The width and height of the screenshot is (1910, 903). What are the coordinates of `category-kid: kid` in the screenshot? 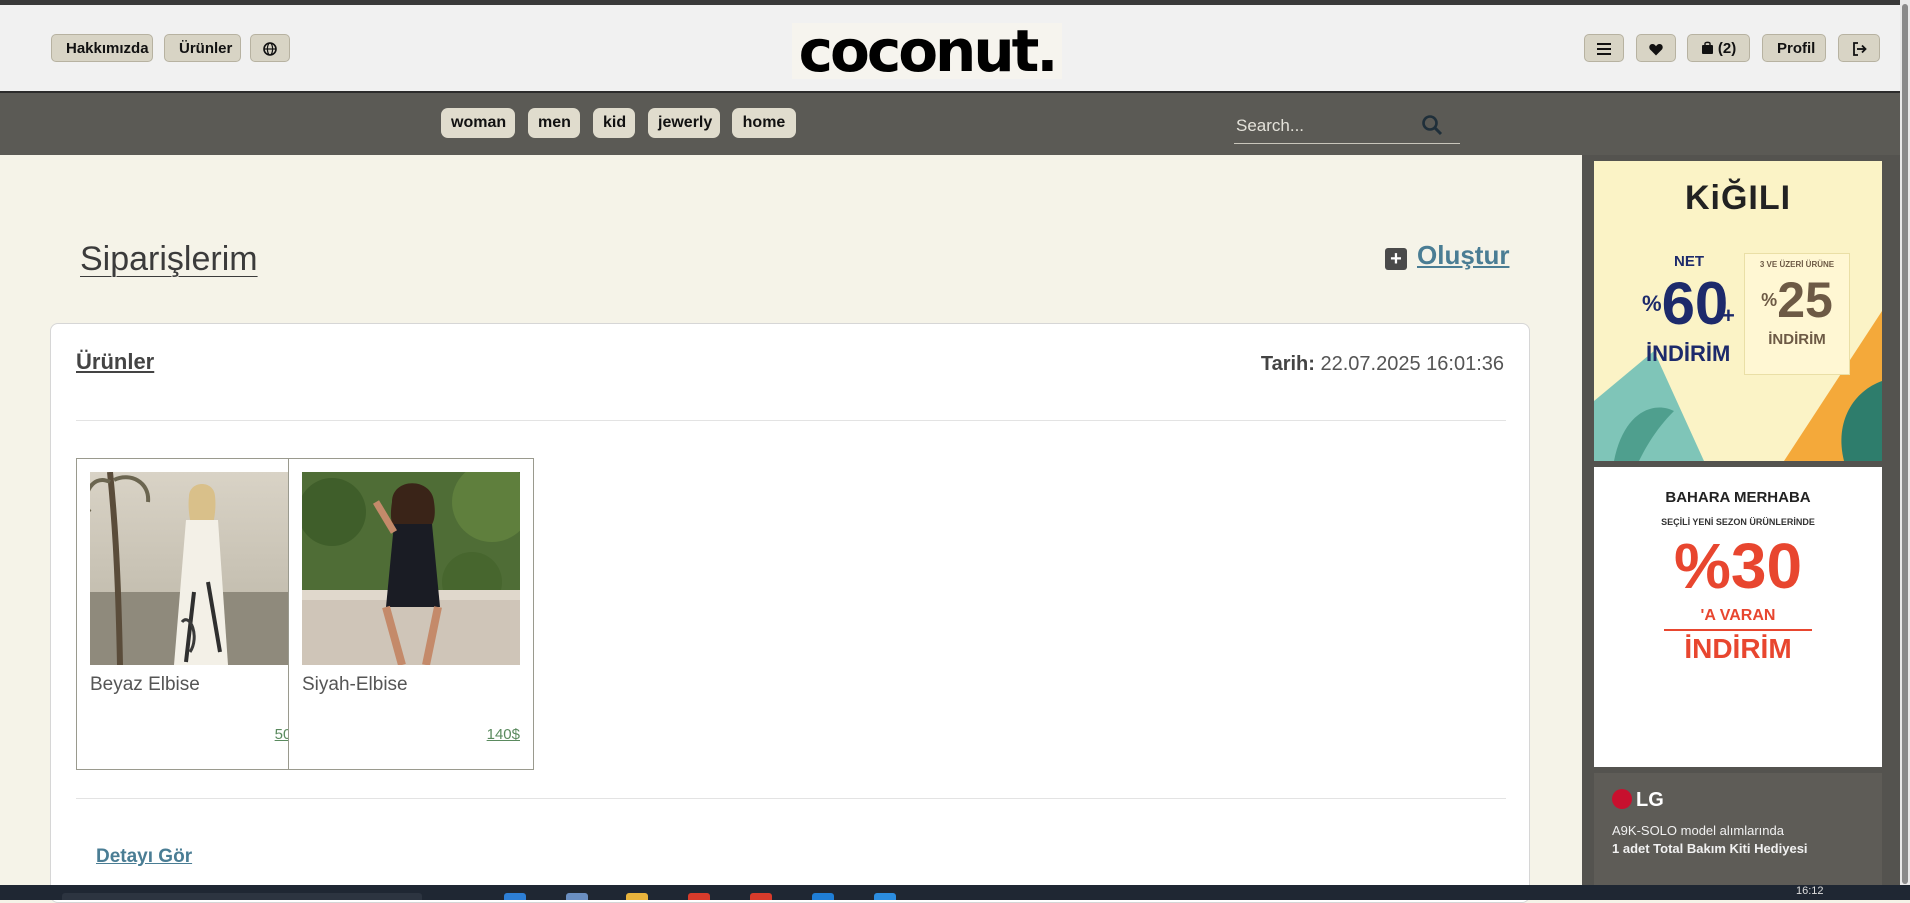 It's located at (614, 123).